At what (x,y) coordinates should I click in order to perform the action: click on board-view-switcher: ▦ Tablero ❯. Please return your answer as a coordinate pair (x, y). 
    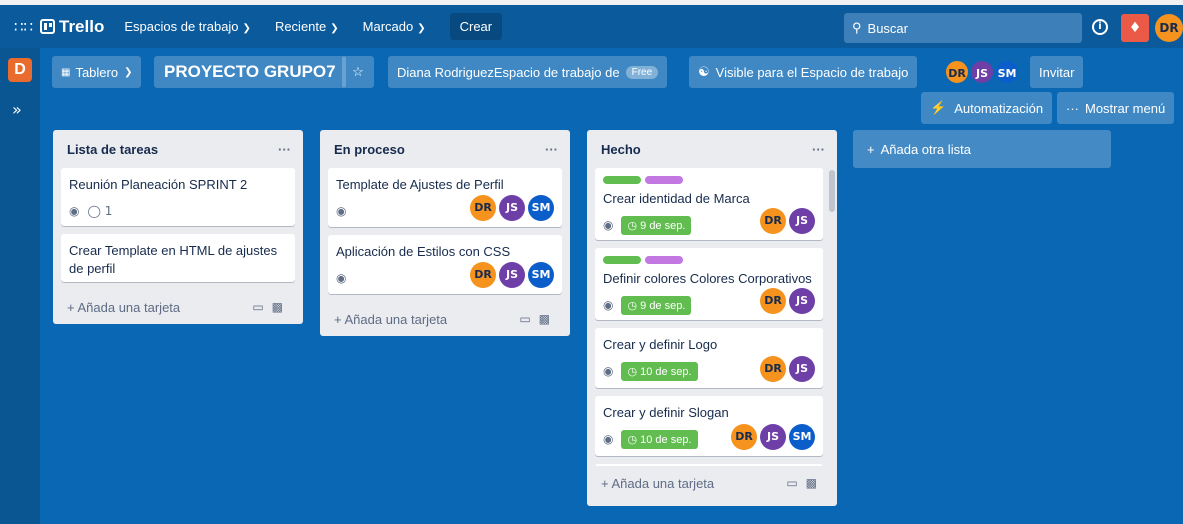
    Looking at the image, I should click on (97, 72).